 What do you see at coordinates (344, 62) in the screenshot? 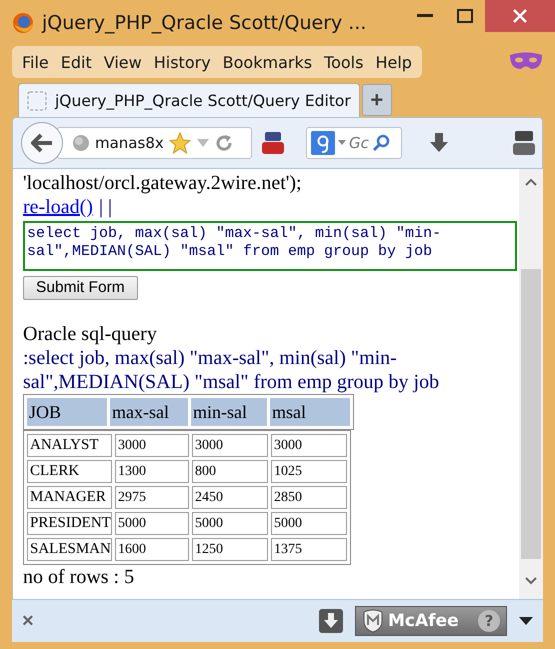
I see `menu-item: Tools` at bounding box center [344, 62].